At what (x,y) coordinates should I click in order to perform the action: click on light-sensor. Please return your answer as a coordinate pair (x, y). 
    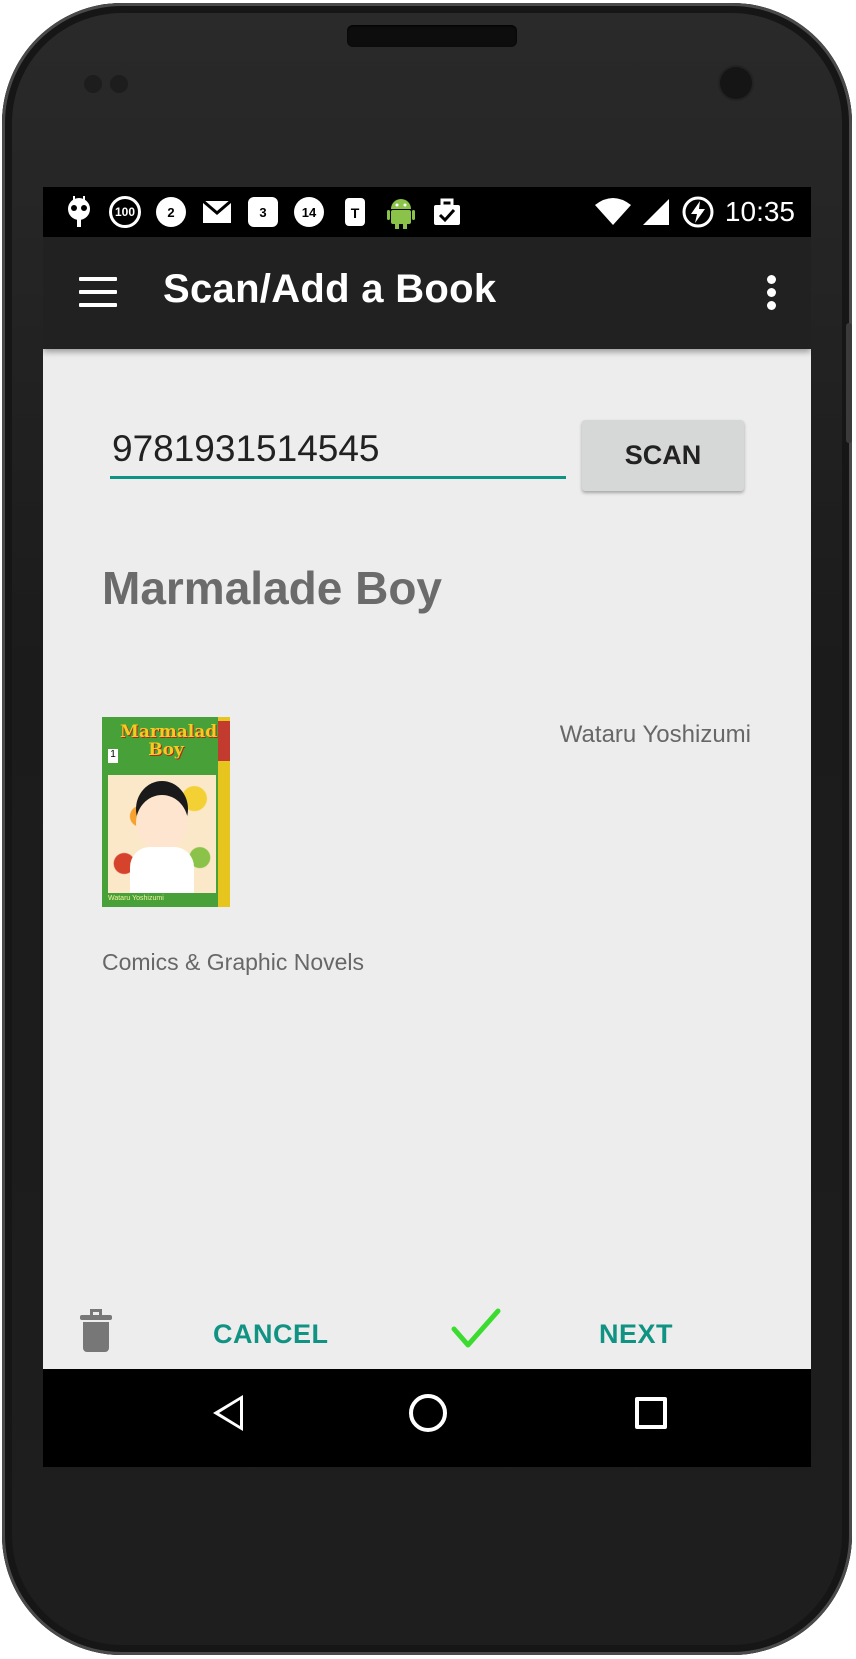
    Looking at the image, I should click on (119, 84).